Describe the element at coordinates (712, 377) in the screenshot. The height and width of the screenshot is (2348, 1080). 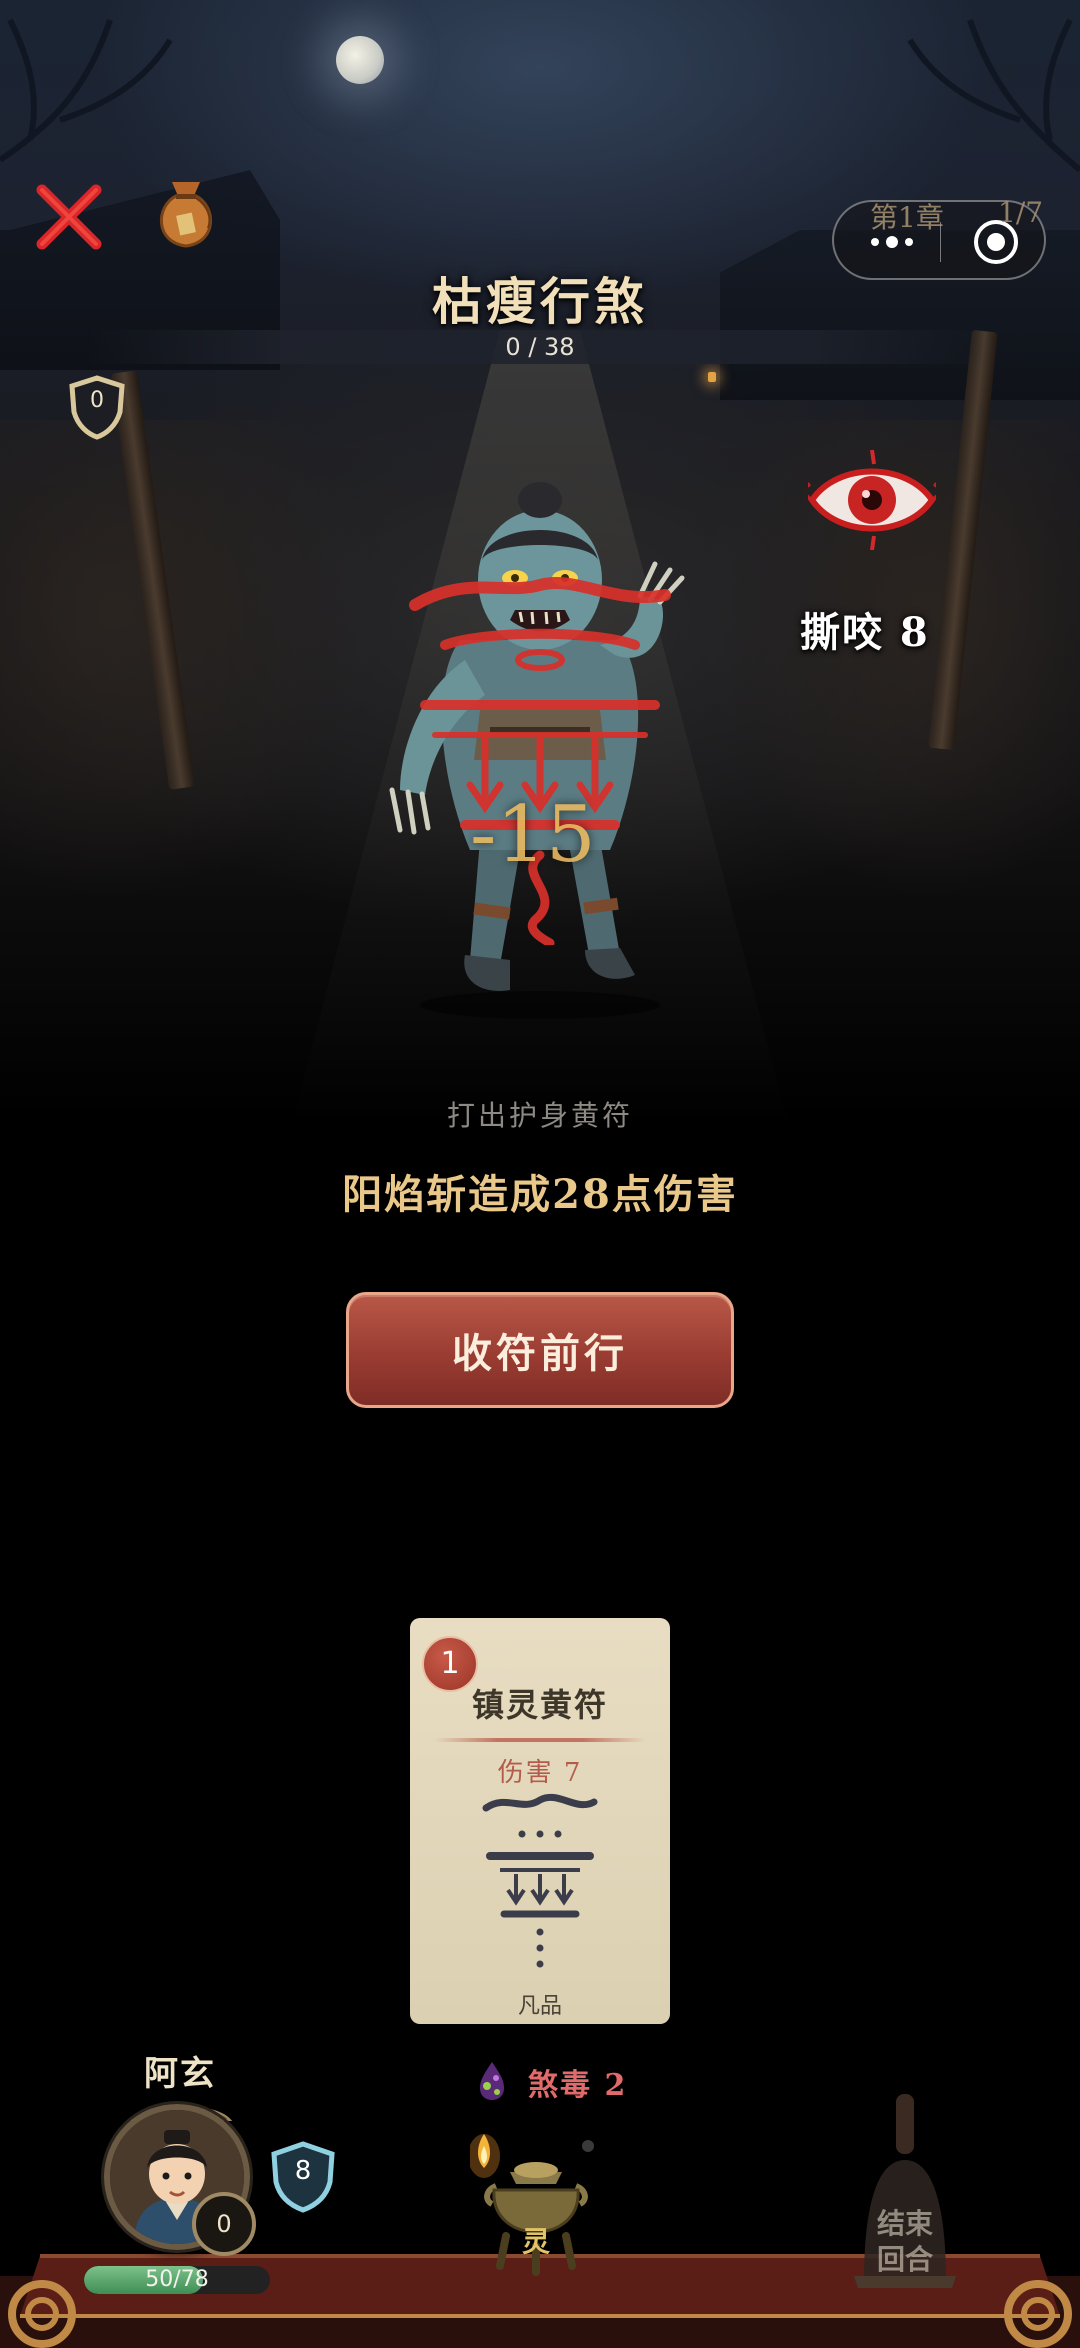
I see `lantern` at that location.